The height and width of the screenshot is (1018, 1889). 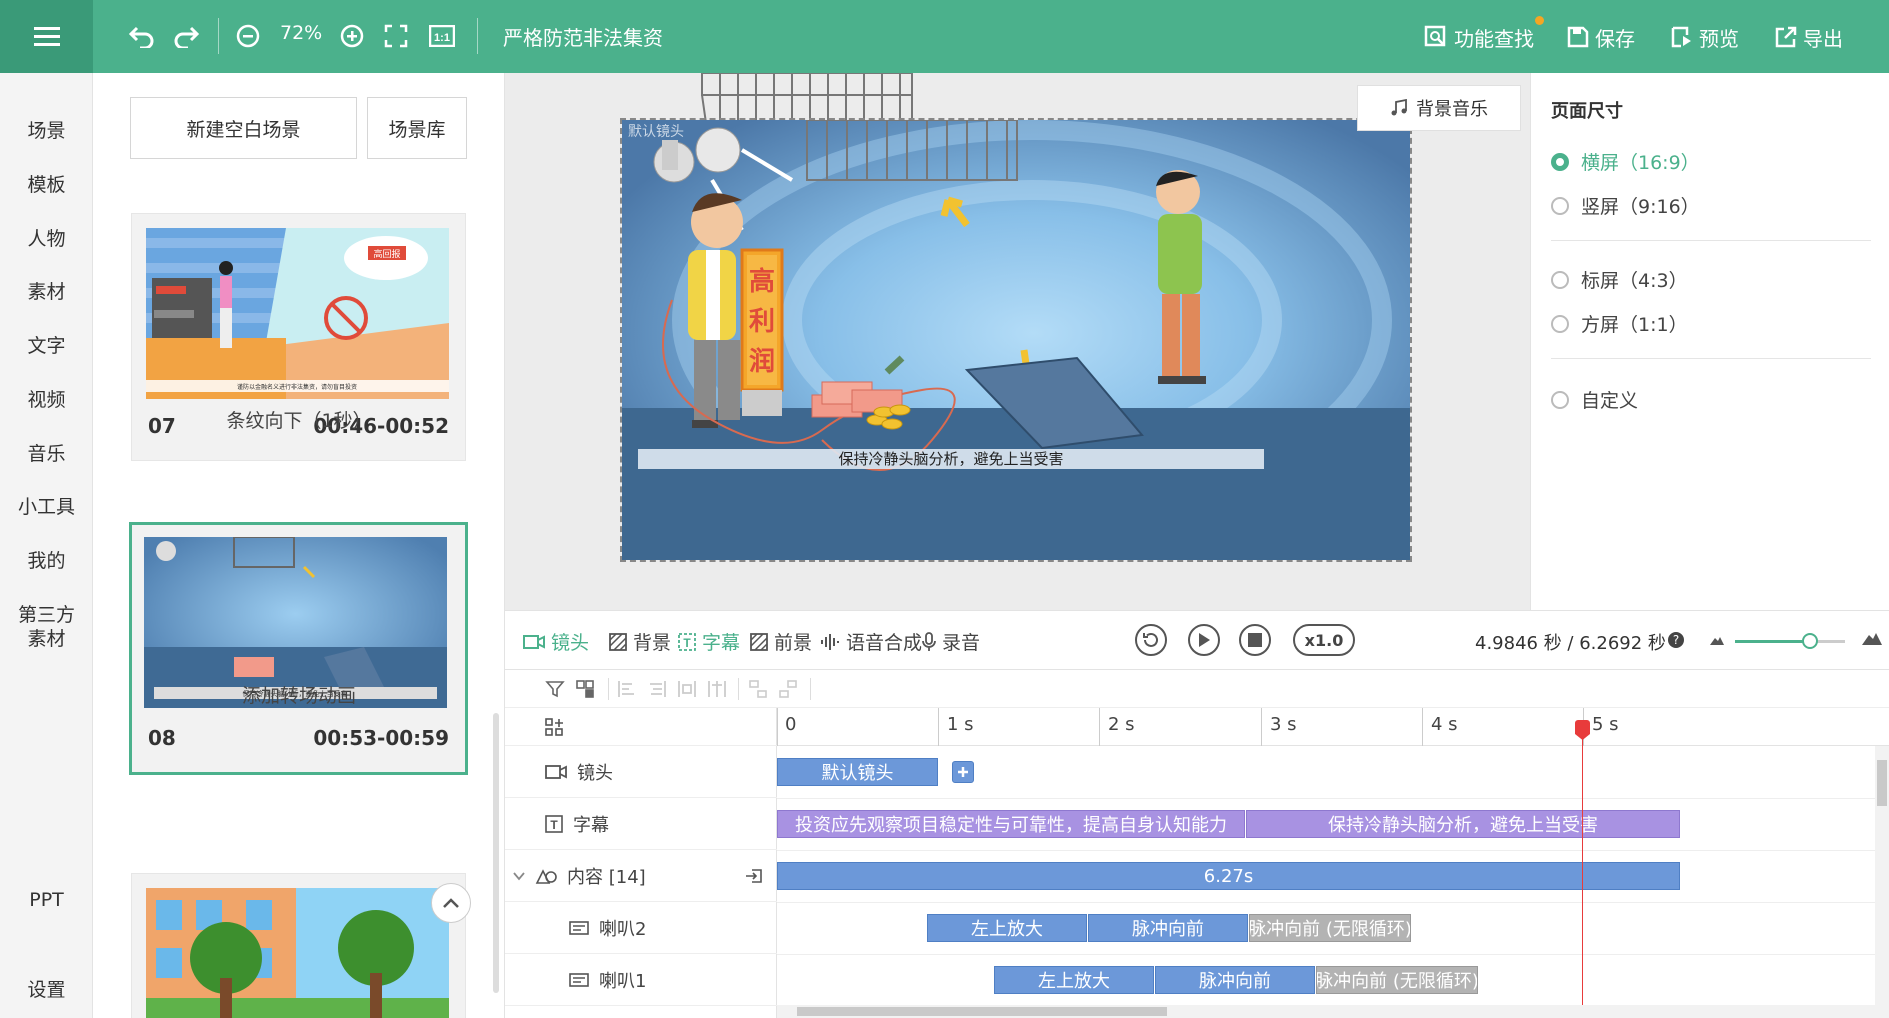 I want to click on nav-item-third-party: 第三方素材, so click(x=46, y=627).